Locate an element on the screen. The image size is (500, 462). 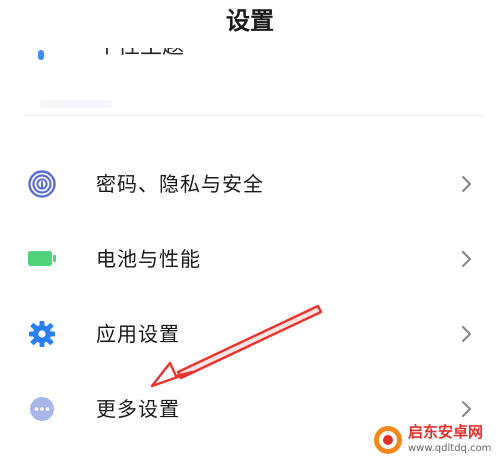
settings-item-label: 电池与性能 is located at coordinates (148, 259).